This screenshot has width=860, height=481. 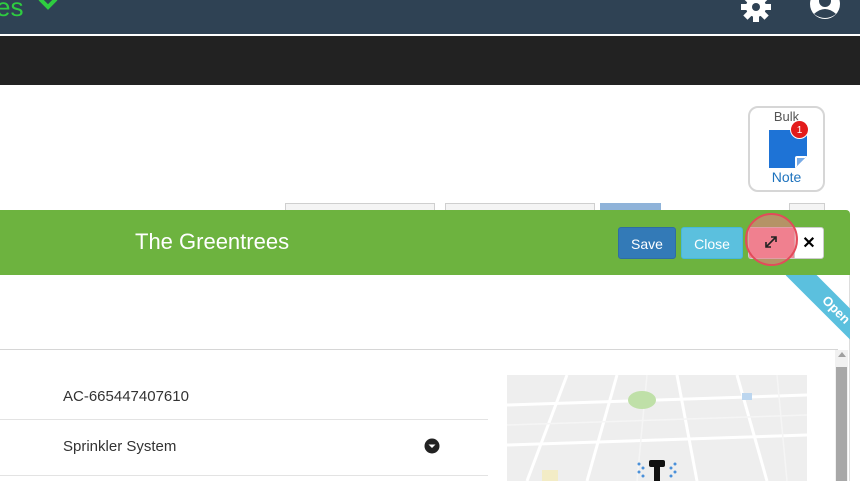 I want to click on chevron-down-circle-icon, so click(x=432, y=446).